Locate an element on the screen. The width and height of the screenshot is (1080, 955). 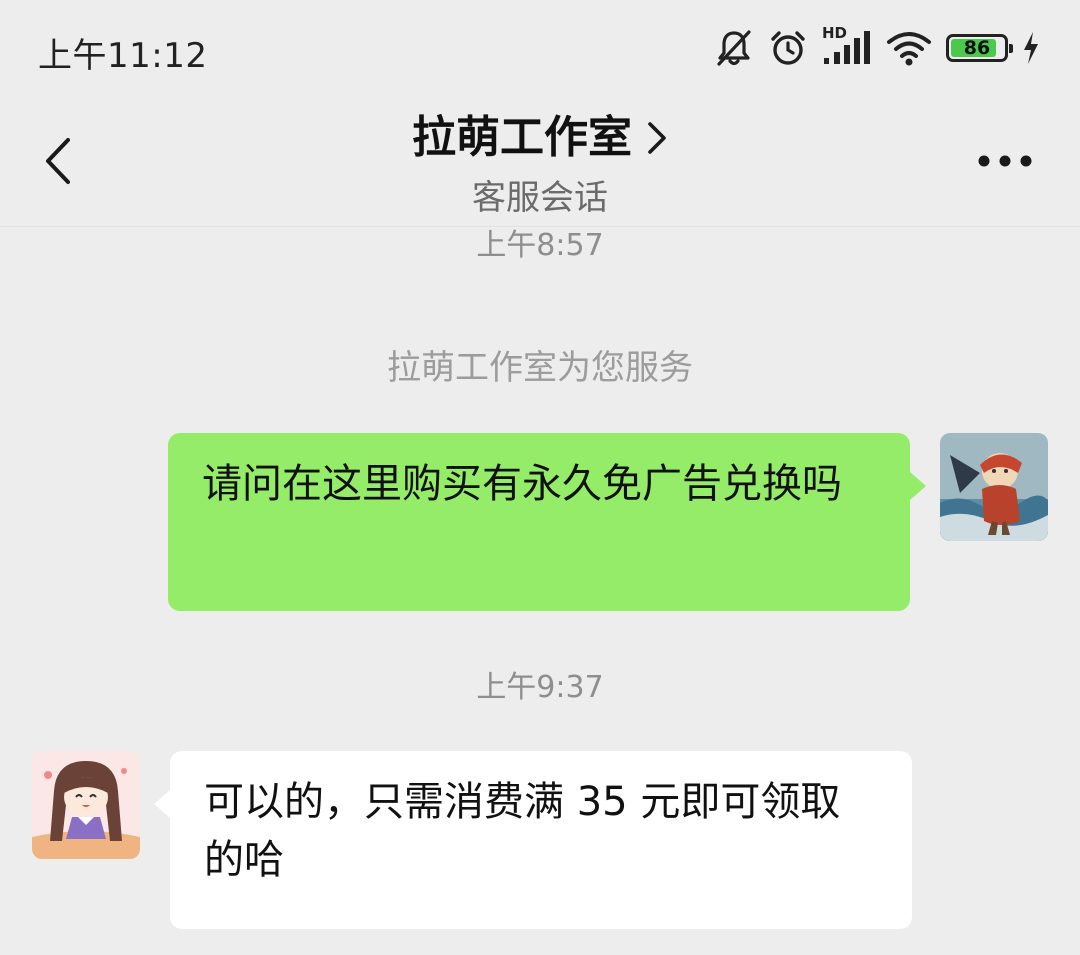
alarm-clock-icon is located at coordinates (788, 48).